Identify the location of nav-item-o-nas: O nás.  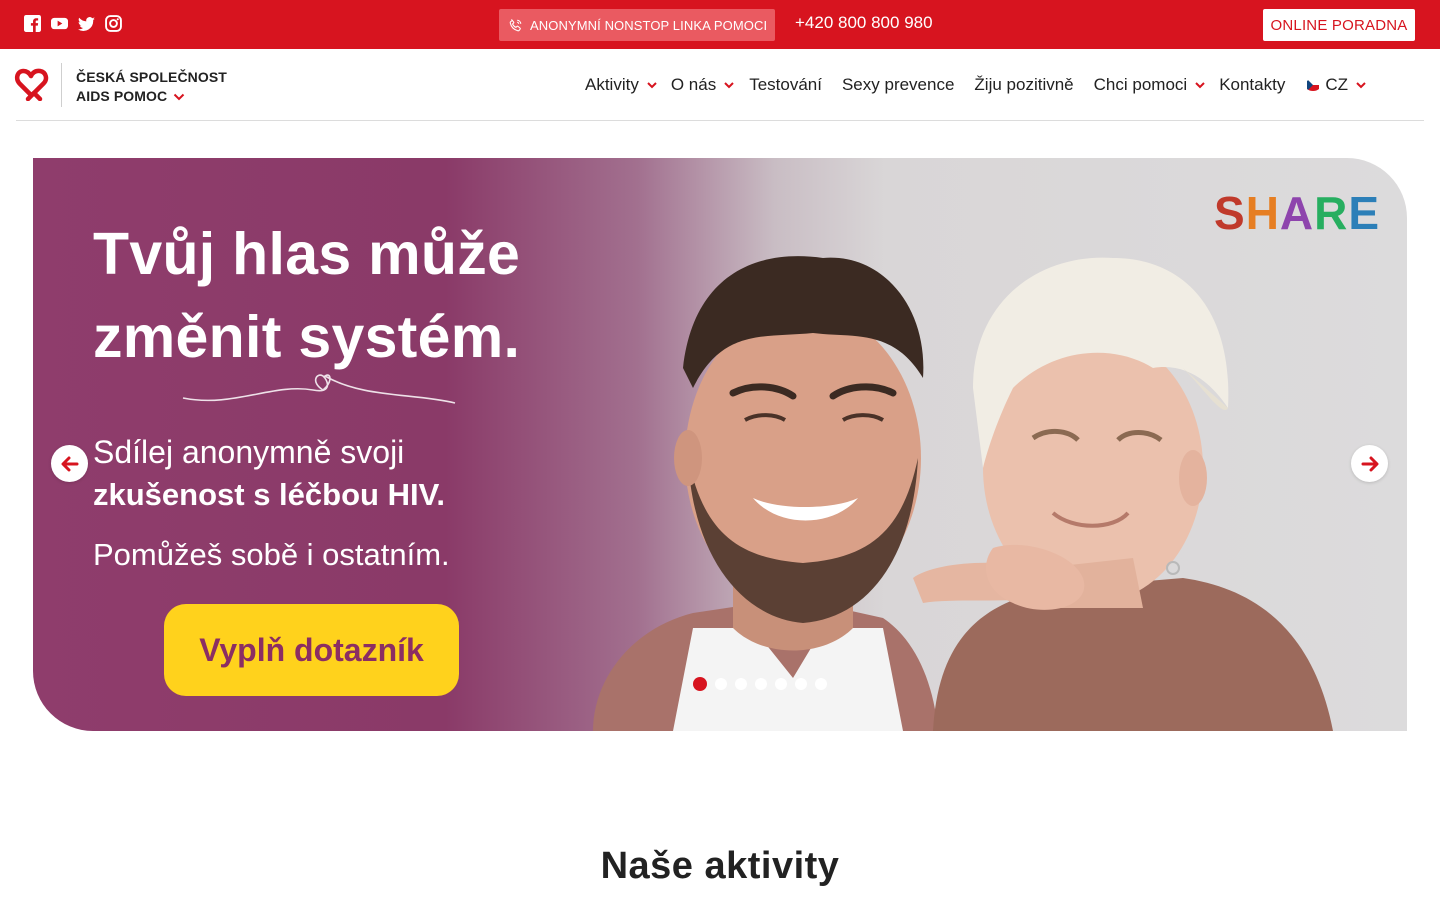
(703, 85).